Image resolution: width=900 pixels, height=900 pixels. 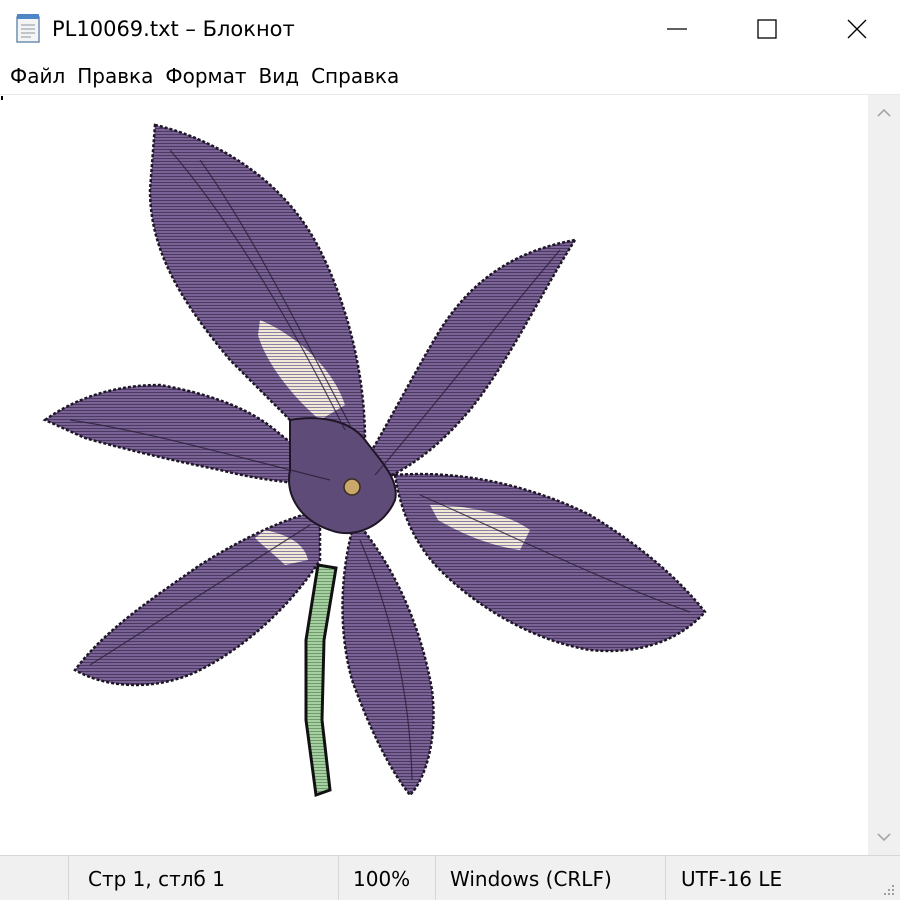 I want to click on flower-stem, so click(x=321, y=680).